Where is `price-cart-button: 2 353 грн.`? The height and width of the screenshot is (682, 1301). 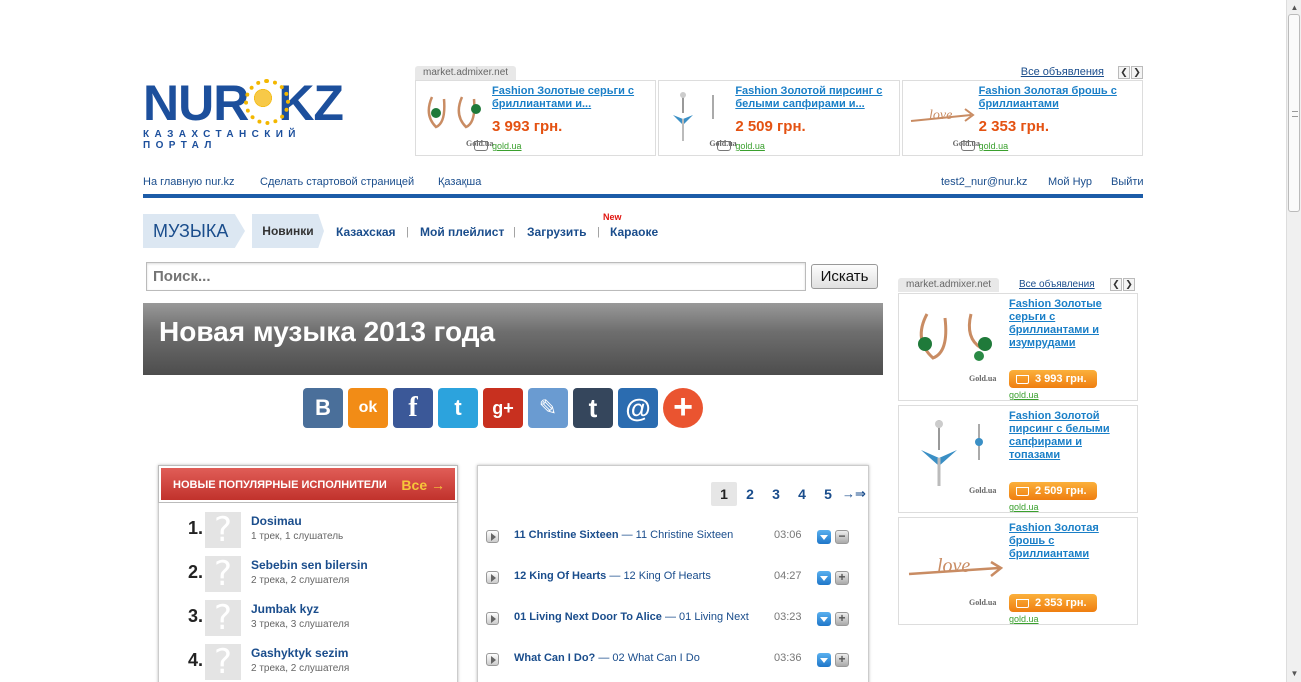
price-cart-button: 2 353 грн. is located at coordinates (1053, 603).